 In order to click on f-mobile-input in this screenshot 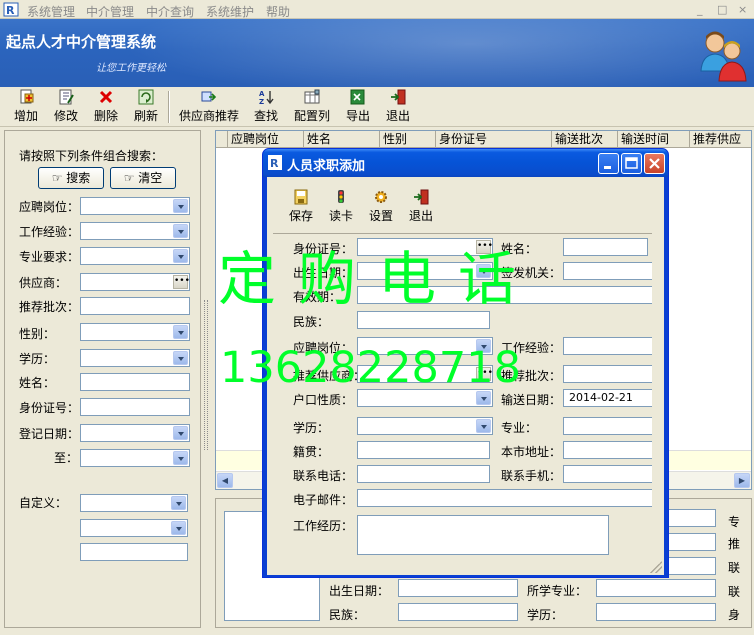, I will do `click(607, 474)`.